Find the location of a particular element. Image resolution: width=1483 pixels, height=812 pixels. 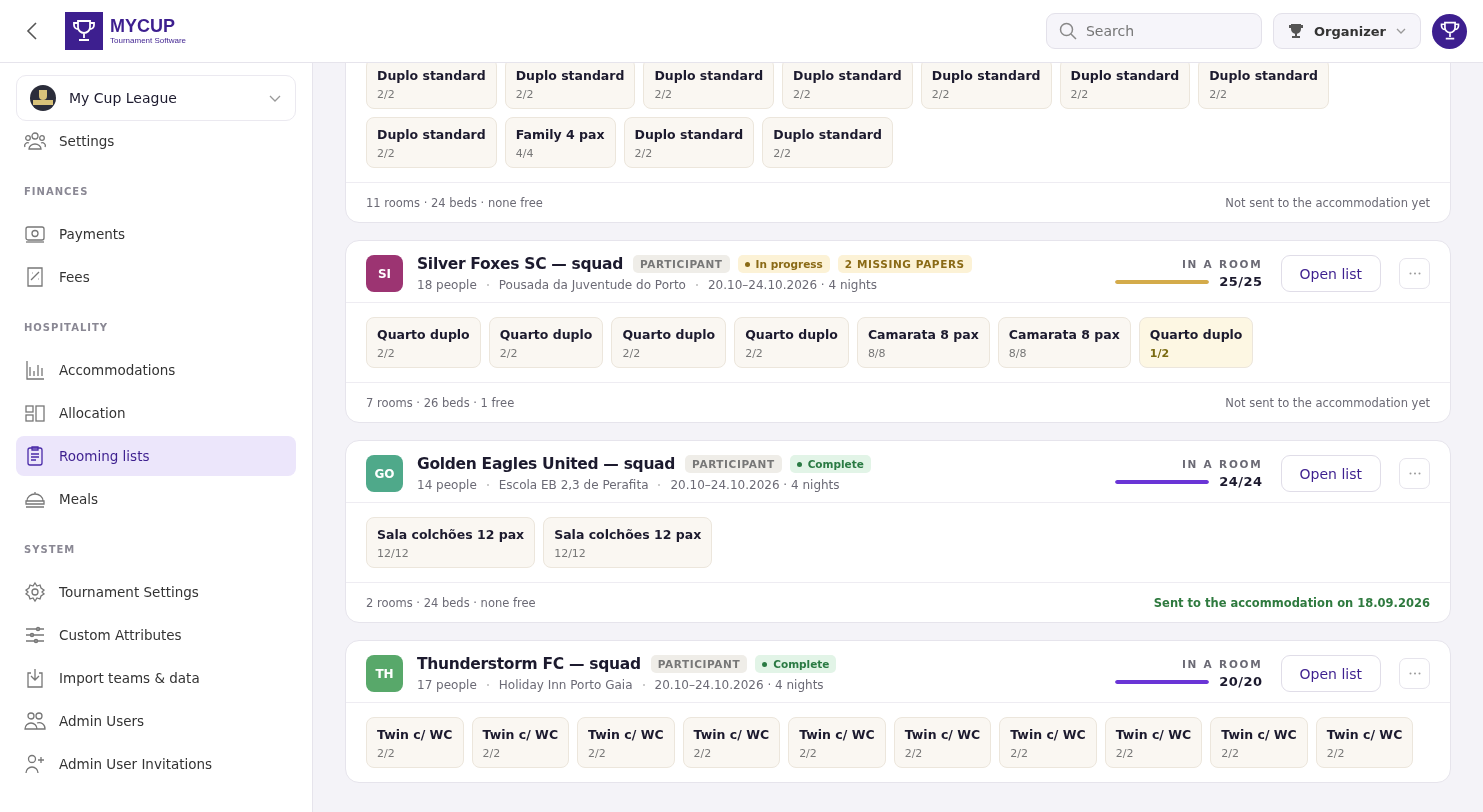

room-occupancy: 4/4 is located at coordinates (525, 153).